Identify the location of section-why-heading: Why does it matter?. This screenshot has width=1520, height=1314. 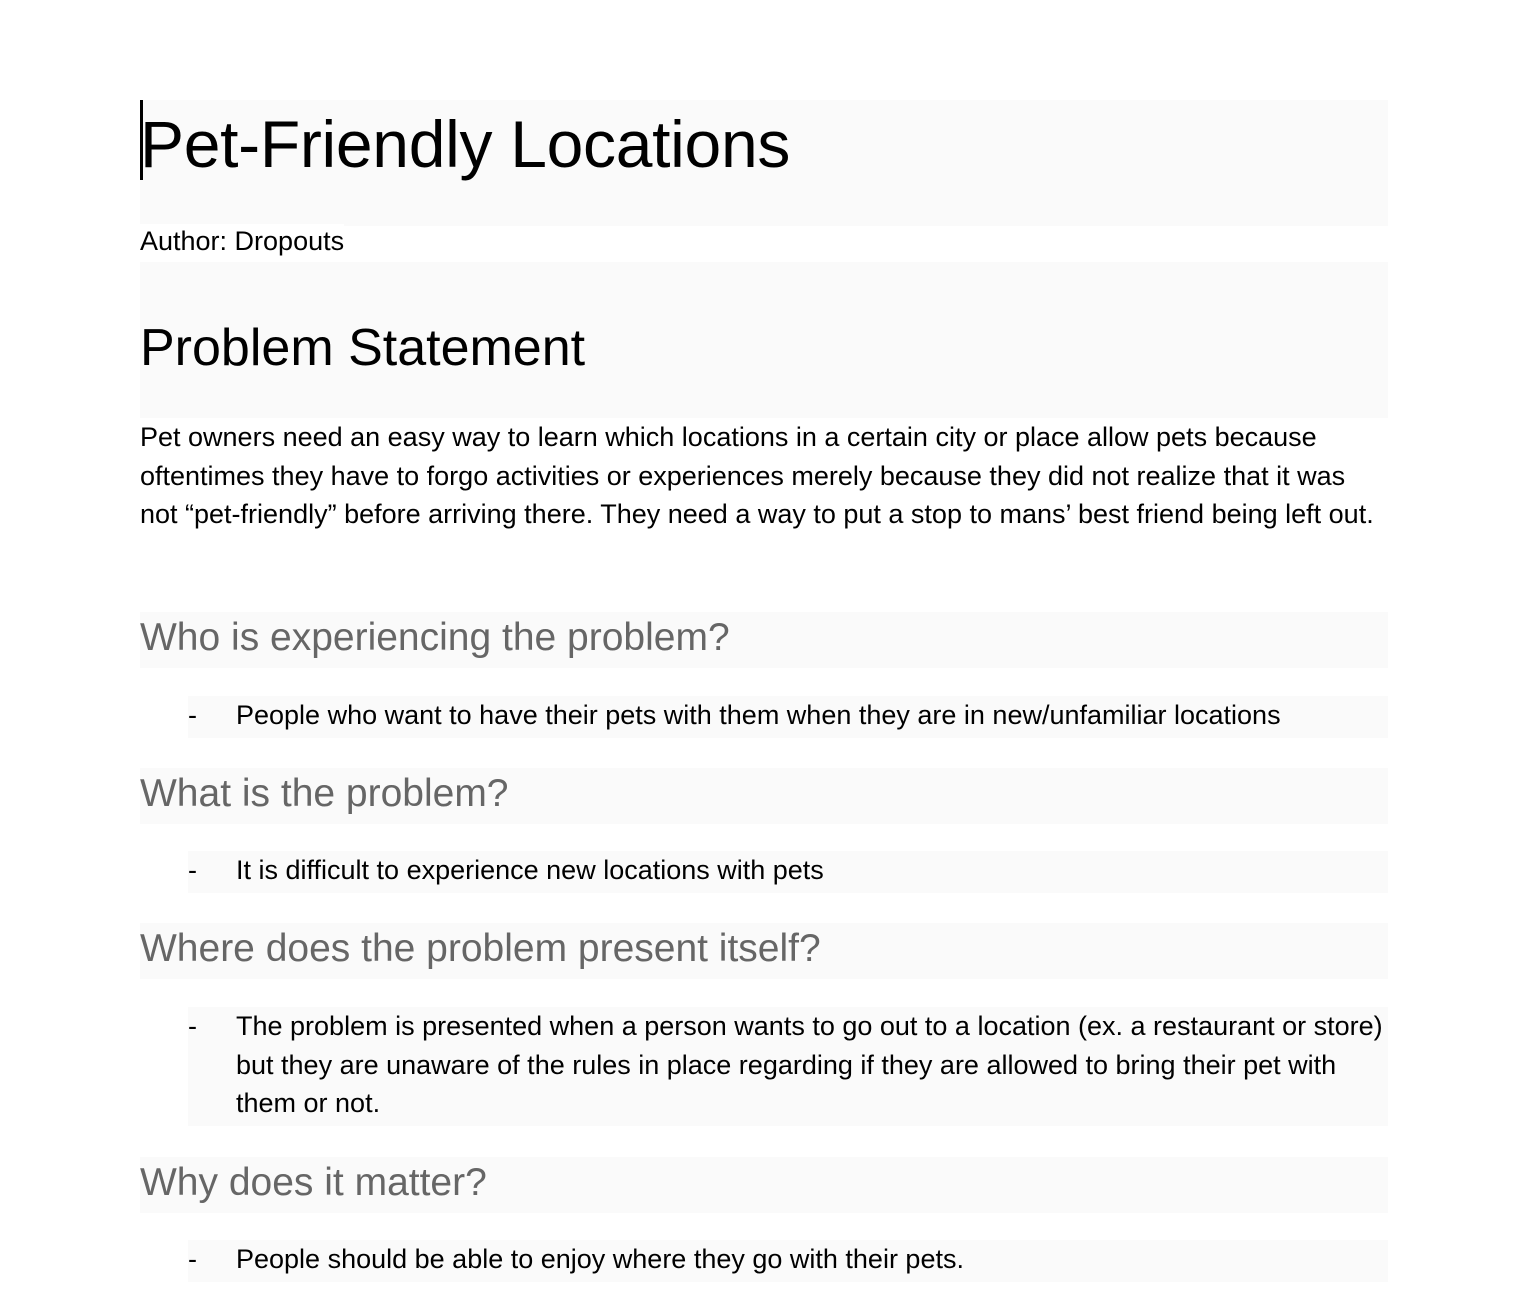
(313, 1183).